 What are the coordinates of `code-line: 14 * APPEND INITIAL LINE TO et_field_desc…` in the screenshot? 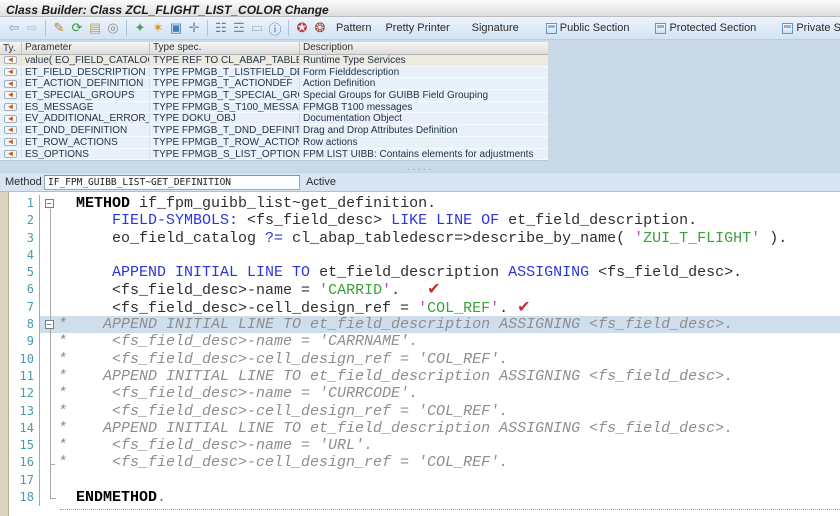 It's located at (420, 428).